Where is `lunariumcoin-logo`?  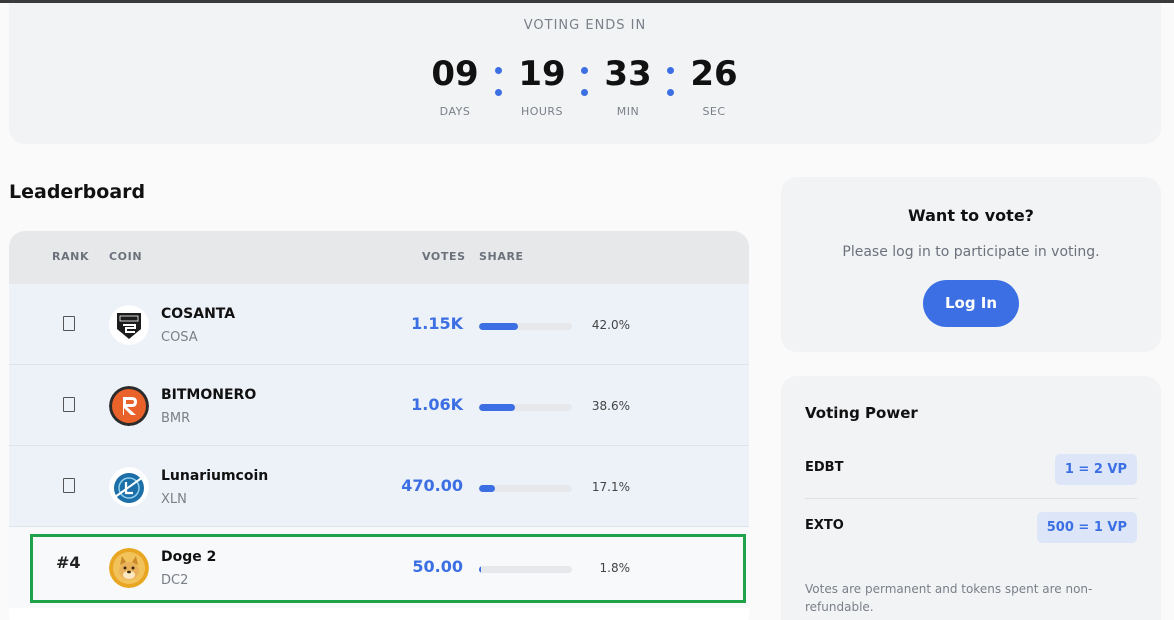 lunariumcoin-logo is located at coordinates (129, 487).